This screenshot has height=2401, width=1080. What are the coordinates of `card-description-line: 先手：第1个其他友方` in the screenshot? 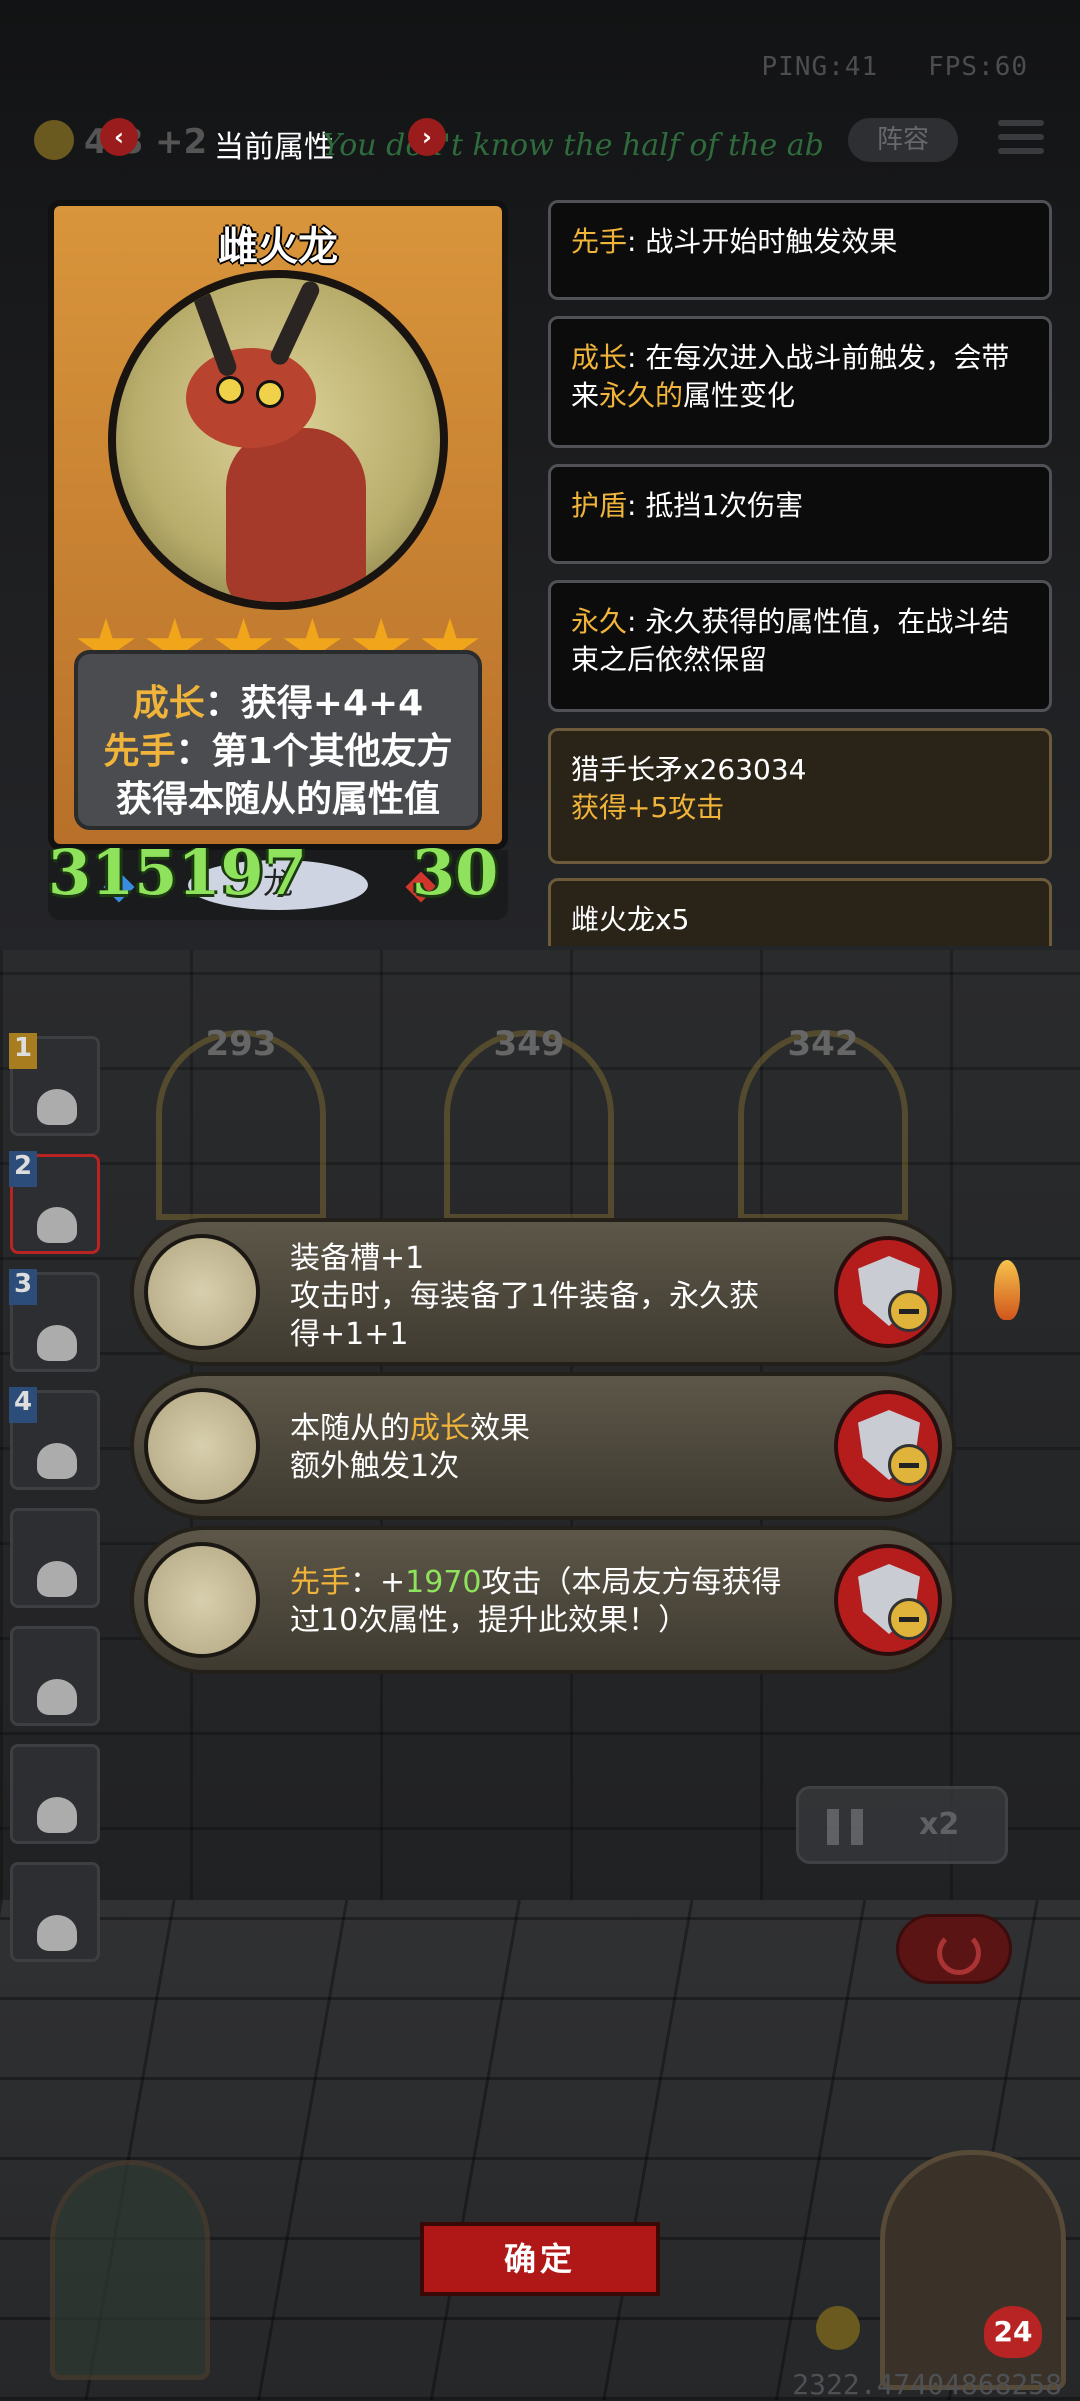 It's located at (278, 751).